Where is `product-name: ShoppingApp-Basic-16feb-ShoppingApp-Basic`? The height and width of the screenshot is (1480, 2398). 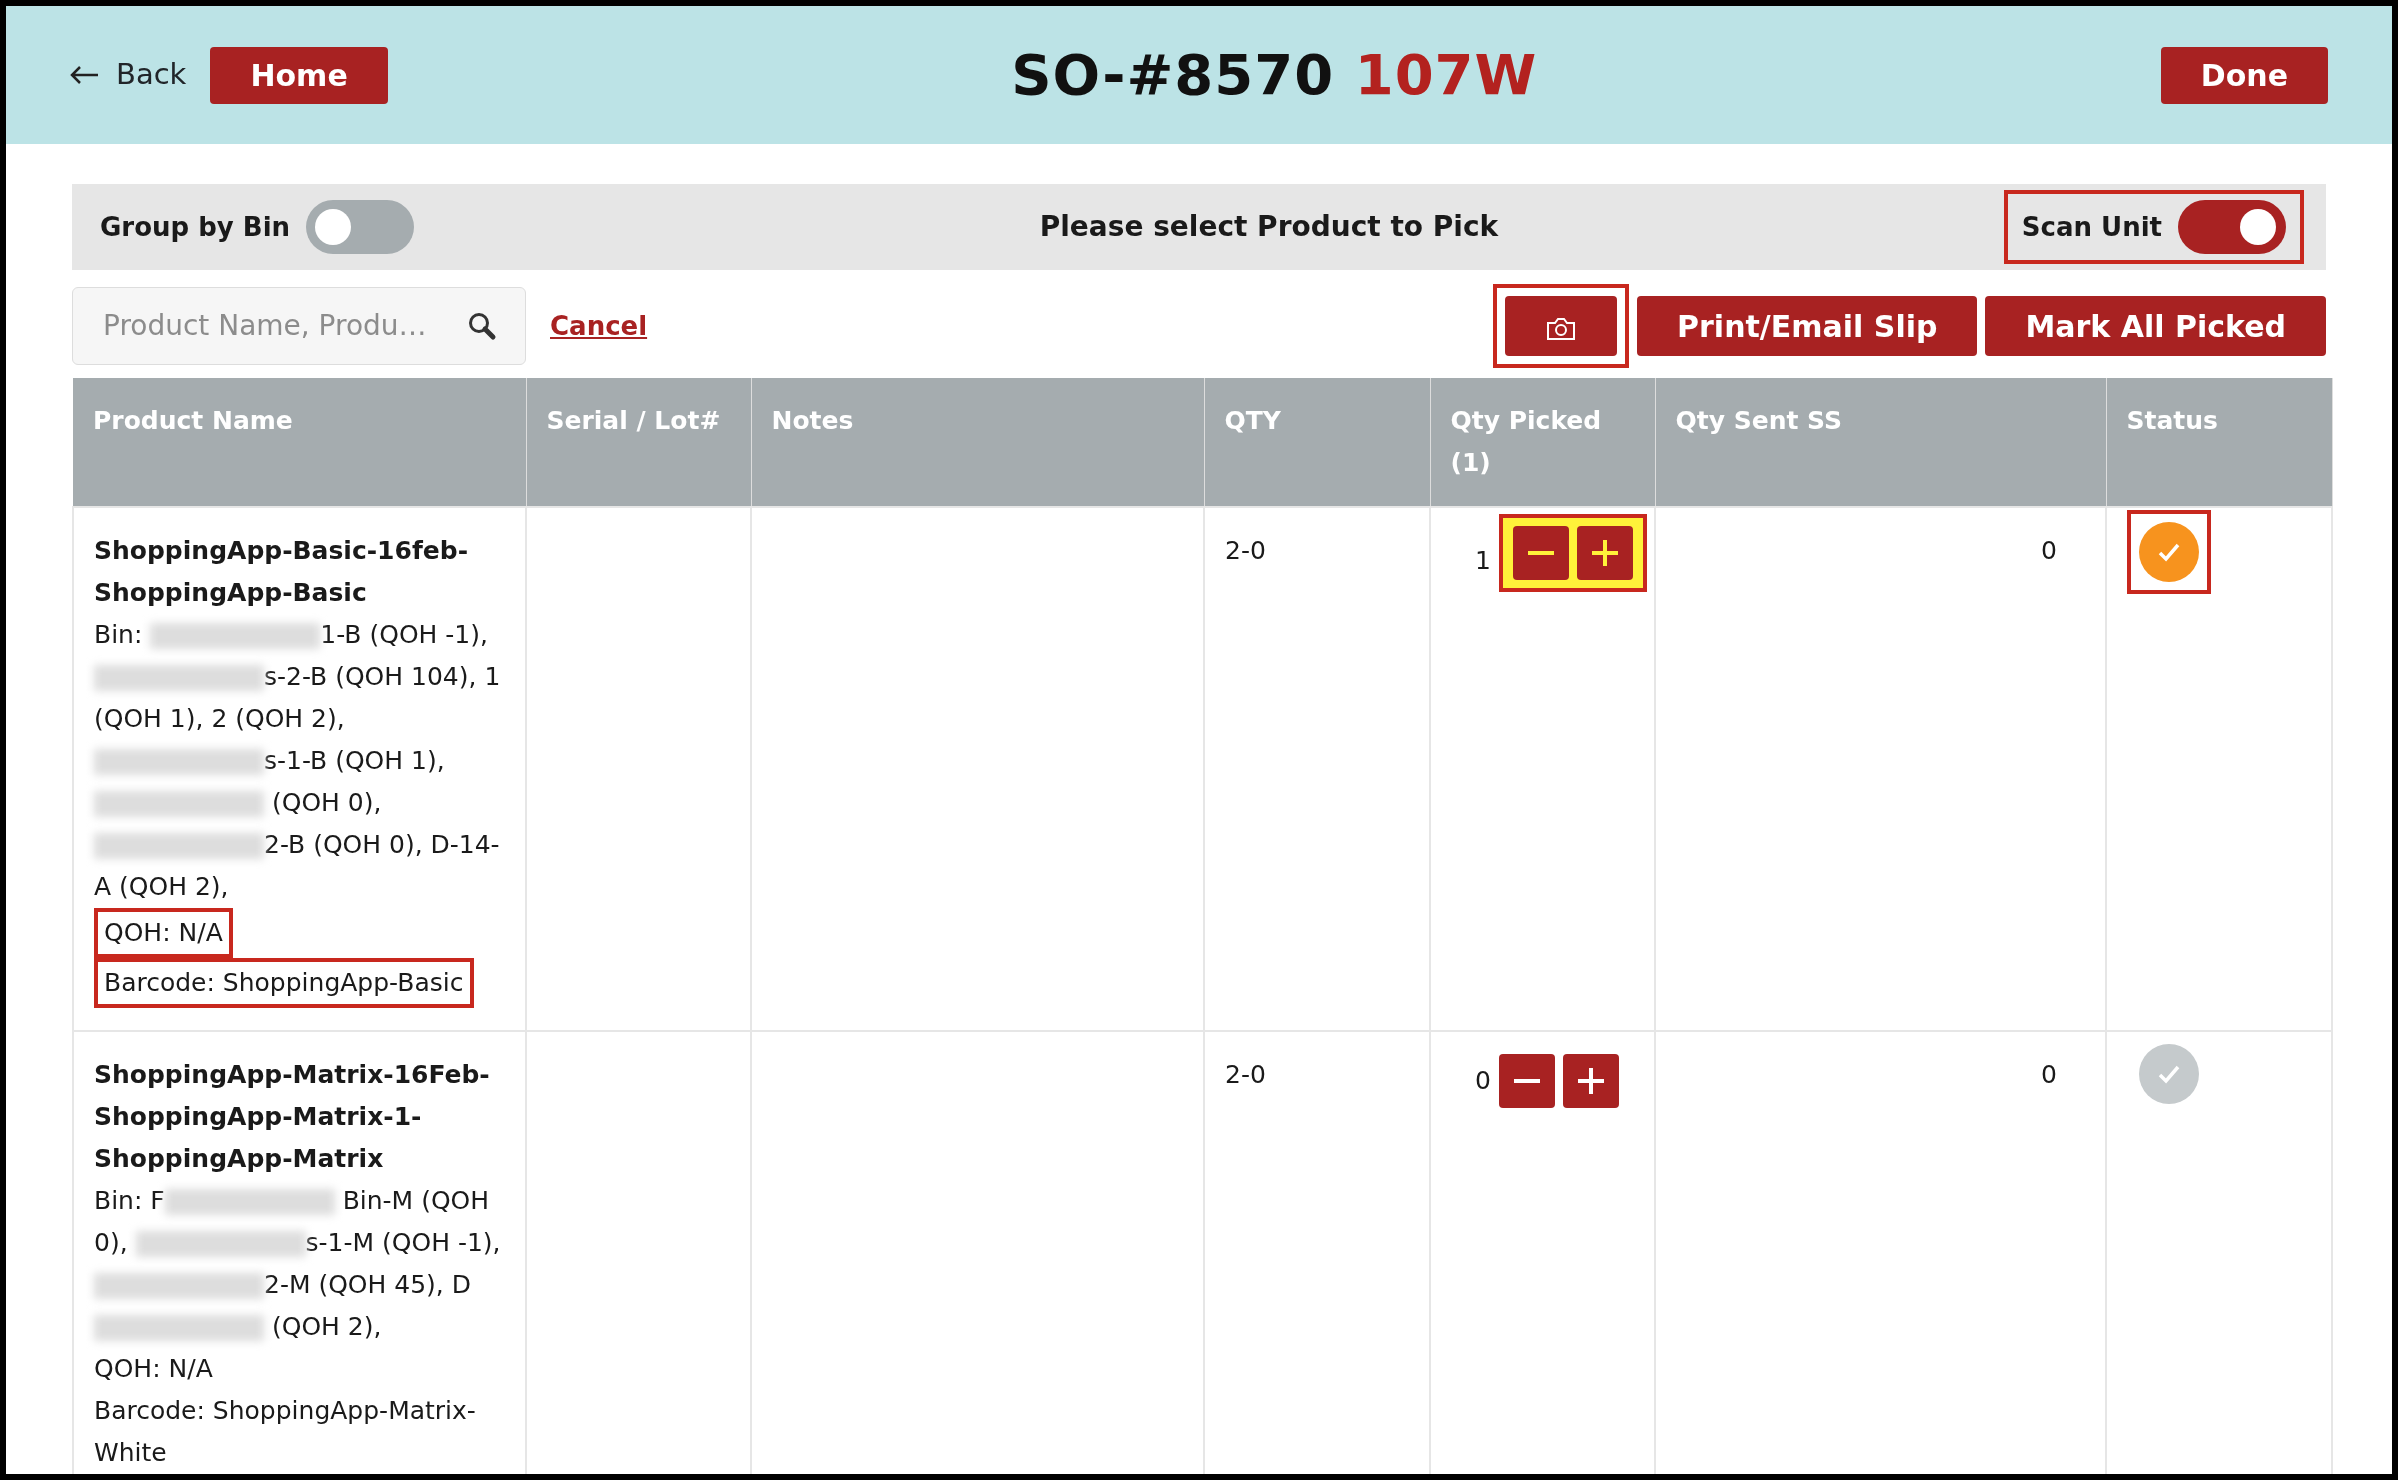 product-name: ShoppingApp-Basic-16feb-ShoppingApp-Basic is located at coordinates (281, 572).